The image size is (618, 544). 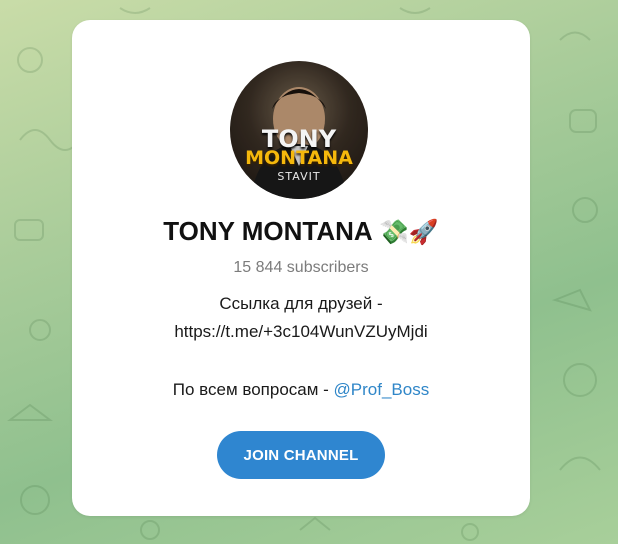 I want to click on contact-prefix: По всем вопросам -, so click(x=253, y=389).